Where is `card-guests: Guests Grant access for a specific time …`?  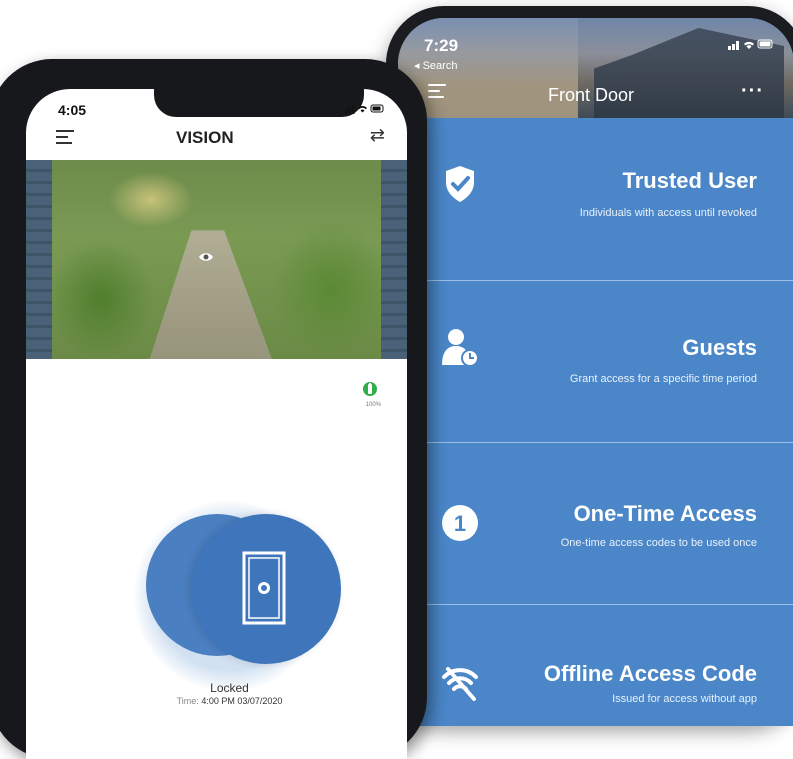 card-guests: Guests Grant access for a specific time … is located at coordinates (595, 361).